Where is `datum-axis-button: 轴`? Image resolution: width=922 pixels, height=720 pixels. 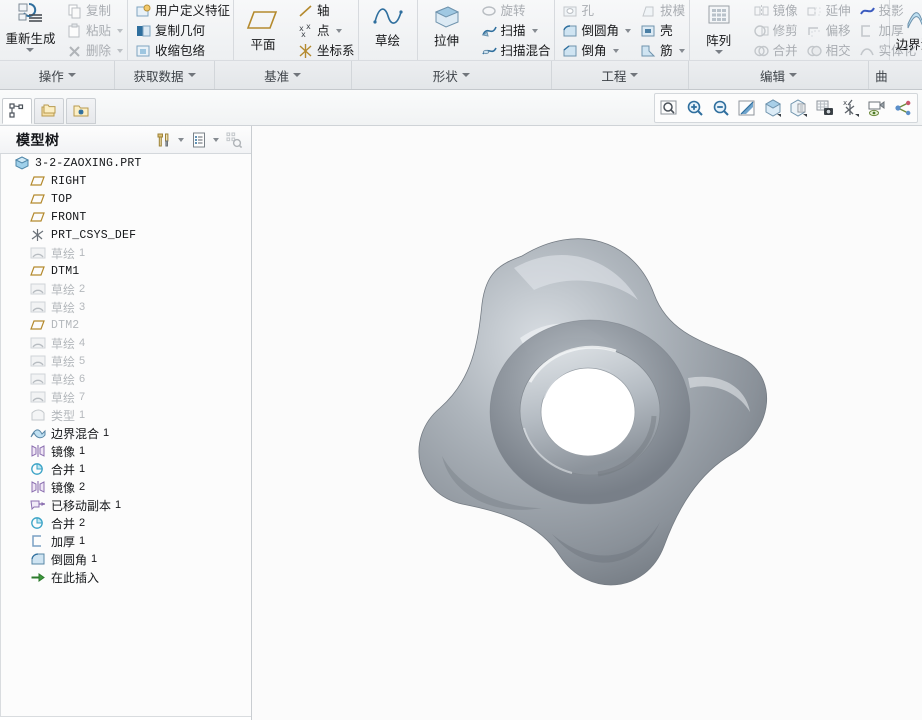
datum-axis-button: 轴 is located at coordinates (313, 11).